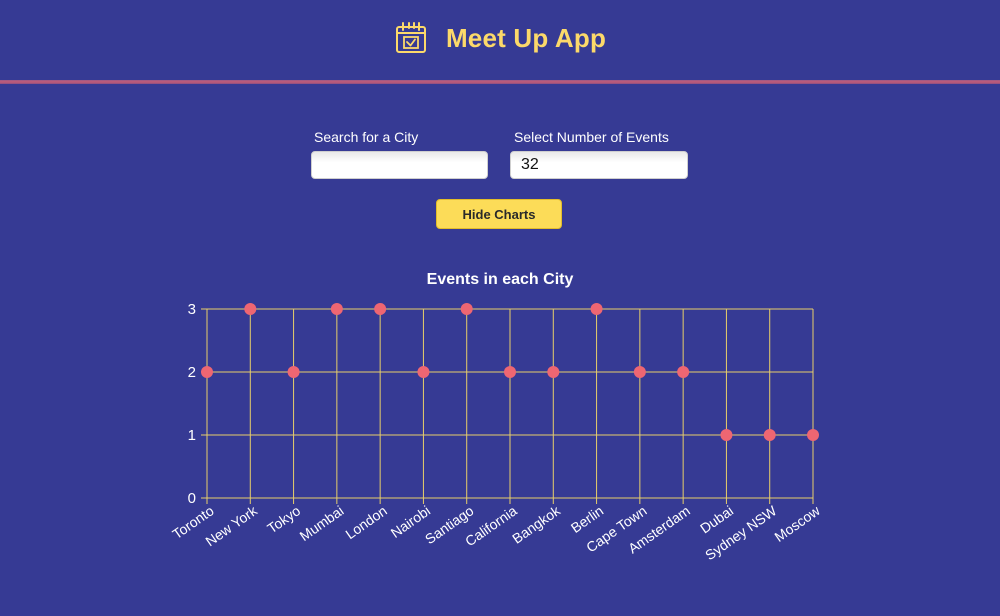  What do you see at coordinates (193, 522) in the screenshot?
I see `x-tick-label: Toronto` at bounding box center [193, 522].